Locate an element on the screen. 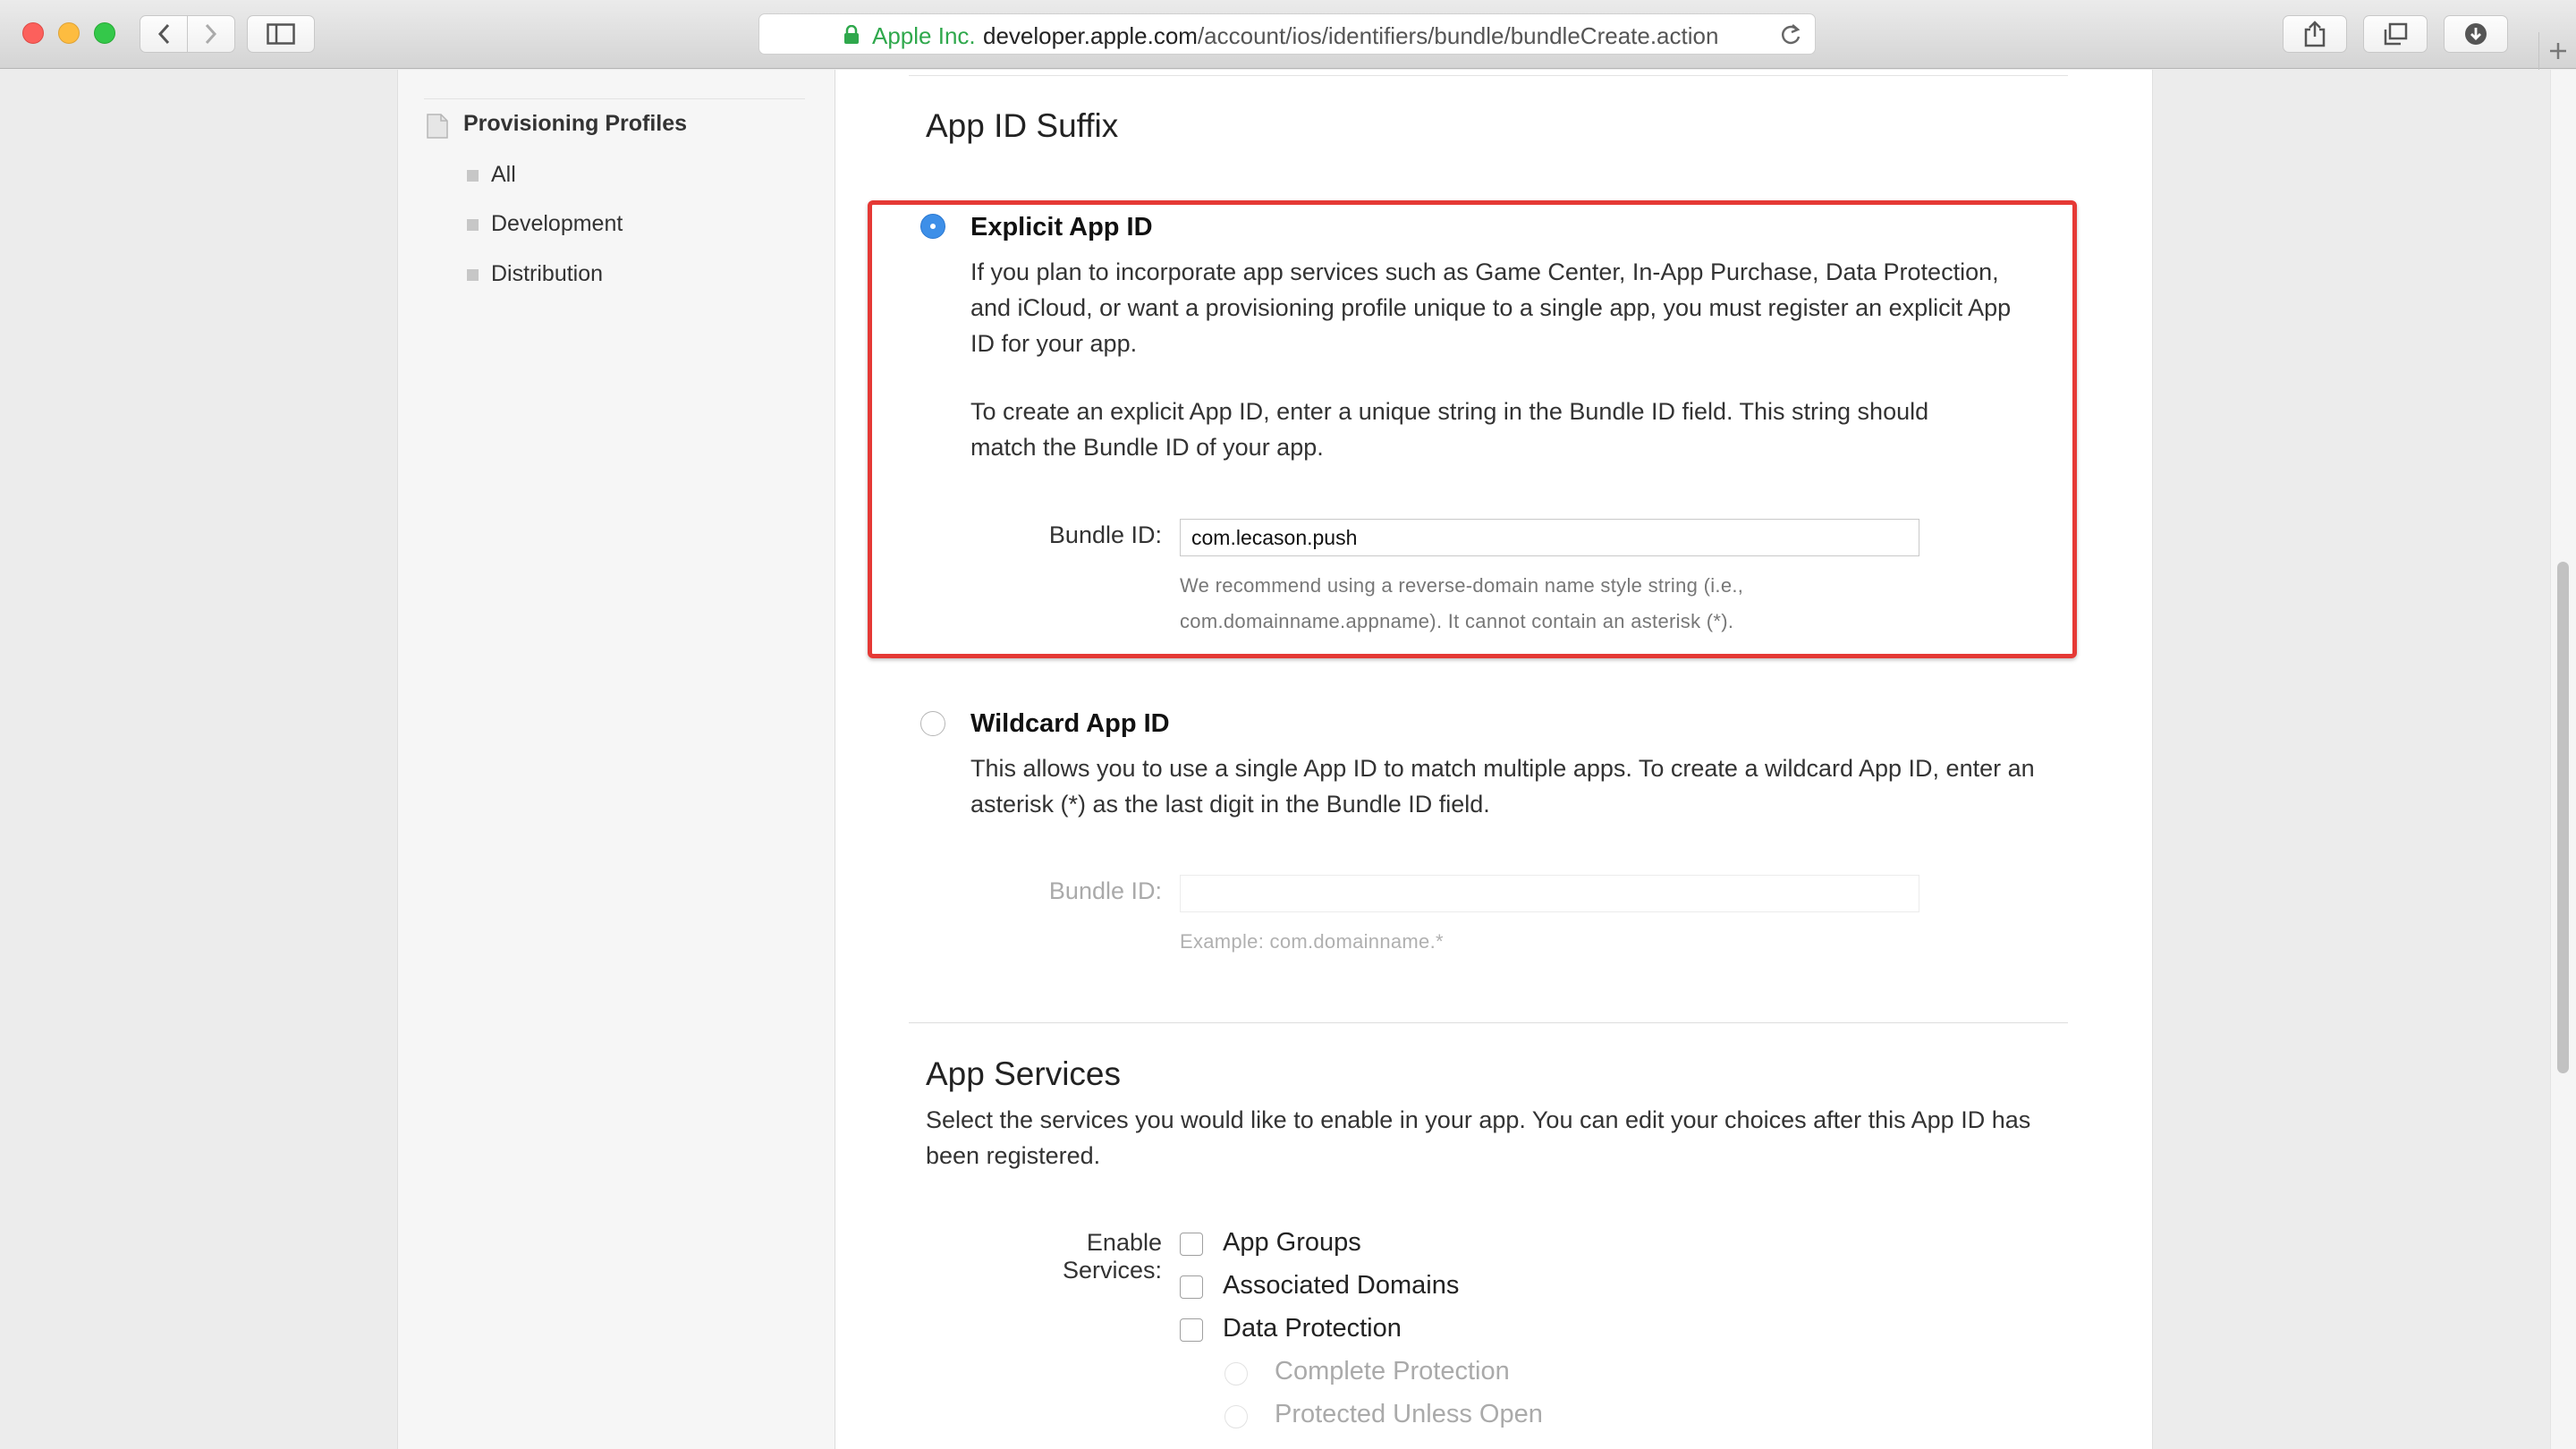 The width and height of the screenshot is (2576, 1449). explicit-app-id-title: Explicit App ID is located at coordinates (1061, 227).